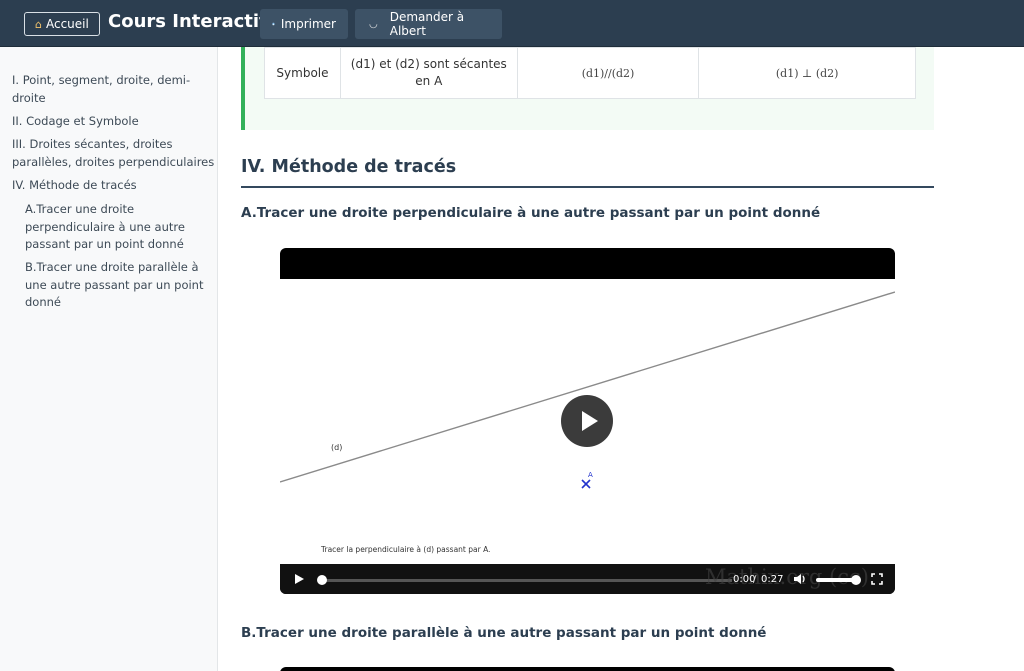 Image resolution: width=1024 pixels, height=671 pixels. I want to click on print-button-label: Imprimer, so click(308, 24).